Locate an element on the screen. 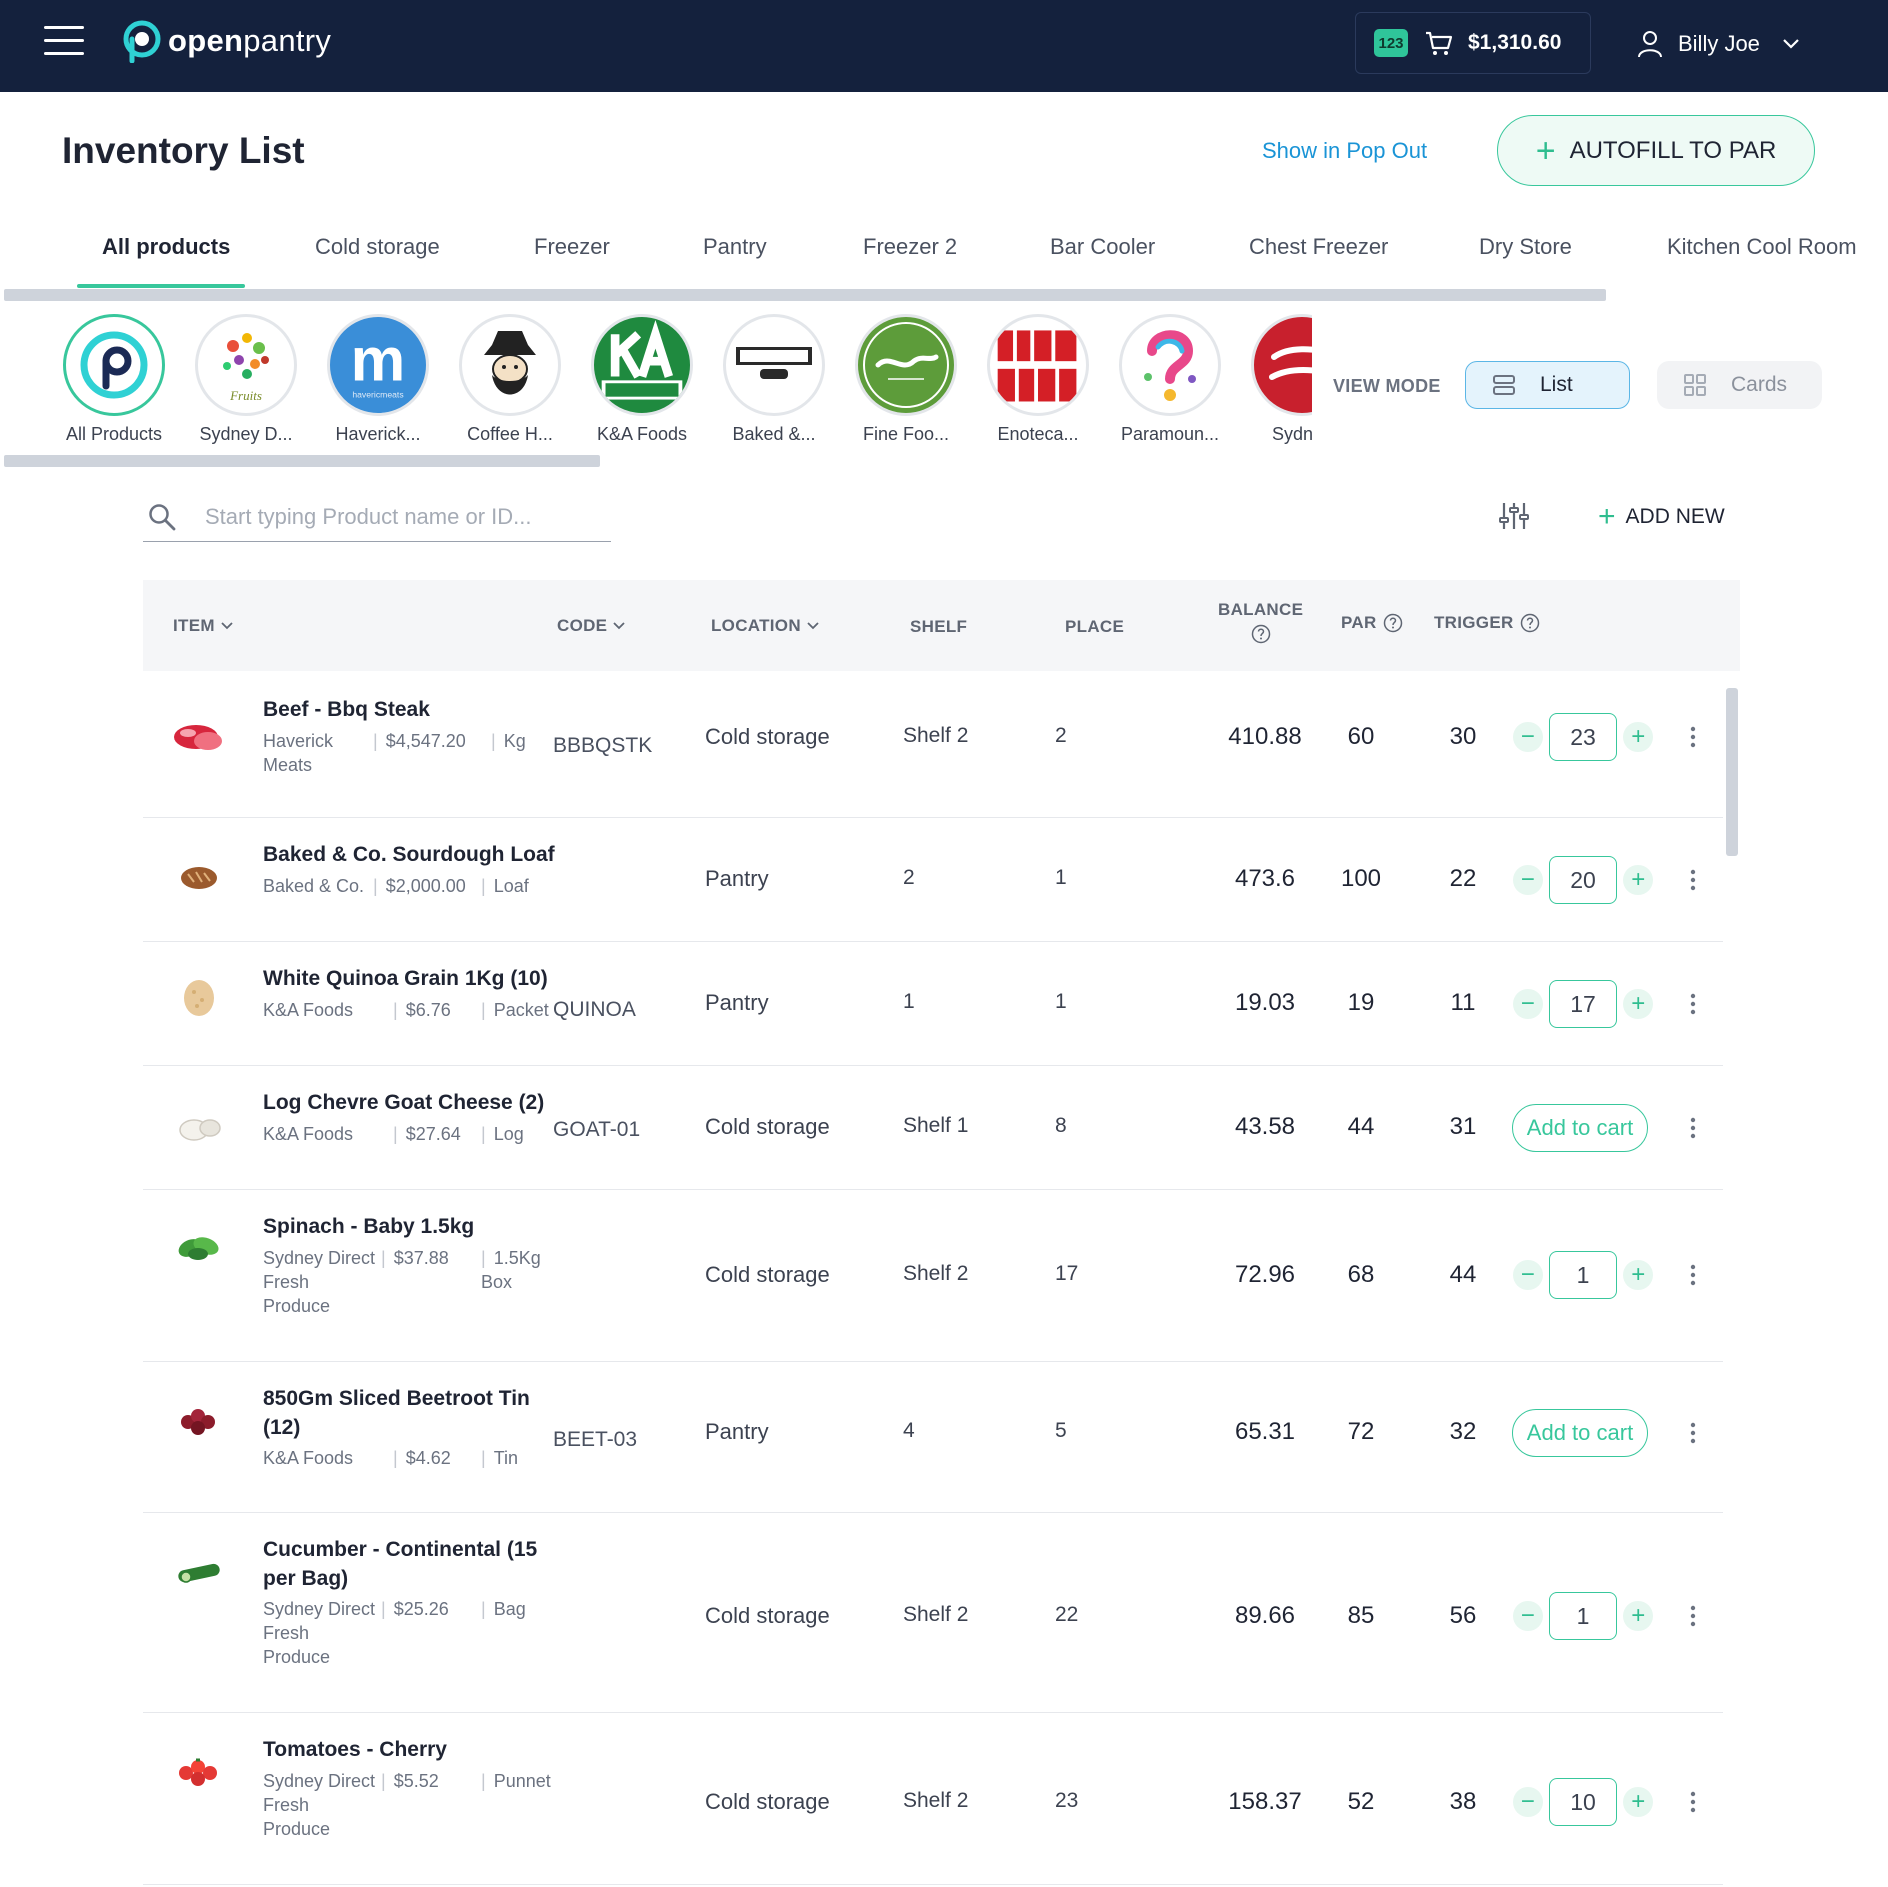 The width and height of the screenshot is (1888, 1887). tab-dry-store: Dry Store is located at coordinates (1525, 247).